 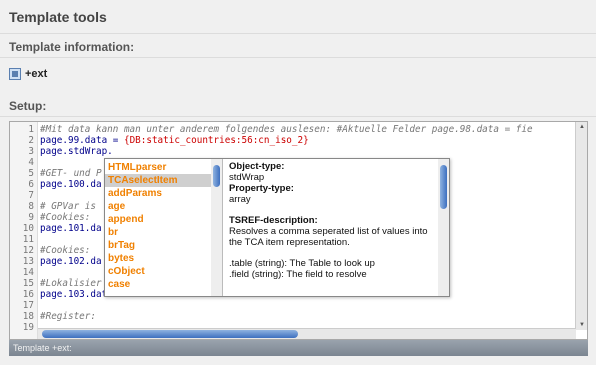 What do you see at coordinates (28, 272) in the screenshot?
I see `line-number: 14` at bounding box center [28, 272].